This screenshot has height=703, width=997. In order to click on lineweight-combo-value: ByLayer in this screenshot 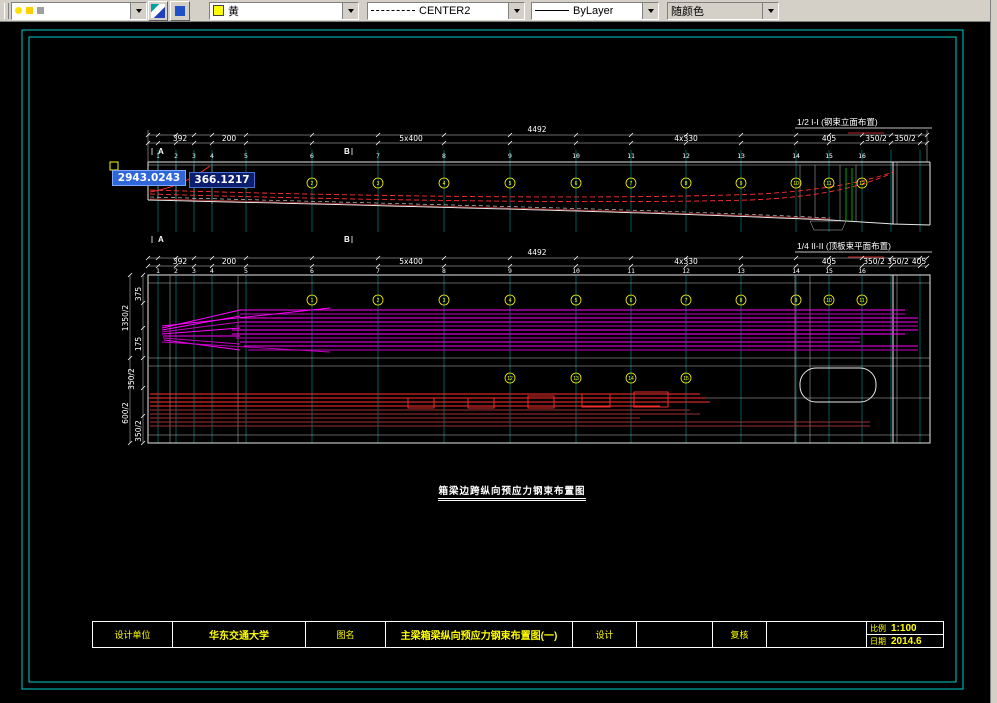, I will do `click(593, 10)`.